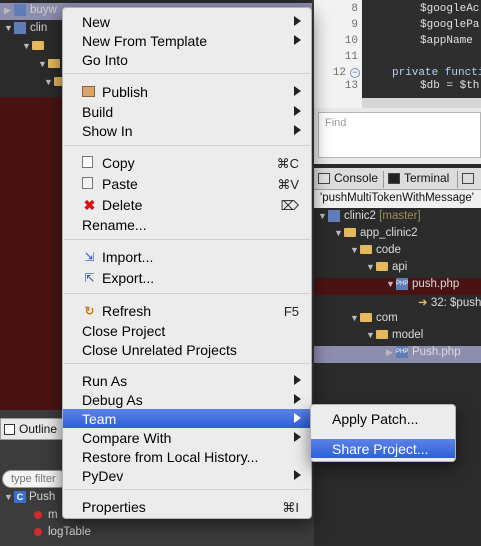 This screenshot has width=481, height=546. What do you see at coordinates (99, 419) in the screenshot?
I see `menu-item-label: Team` at bounding box center [99, 419].